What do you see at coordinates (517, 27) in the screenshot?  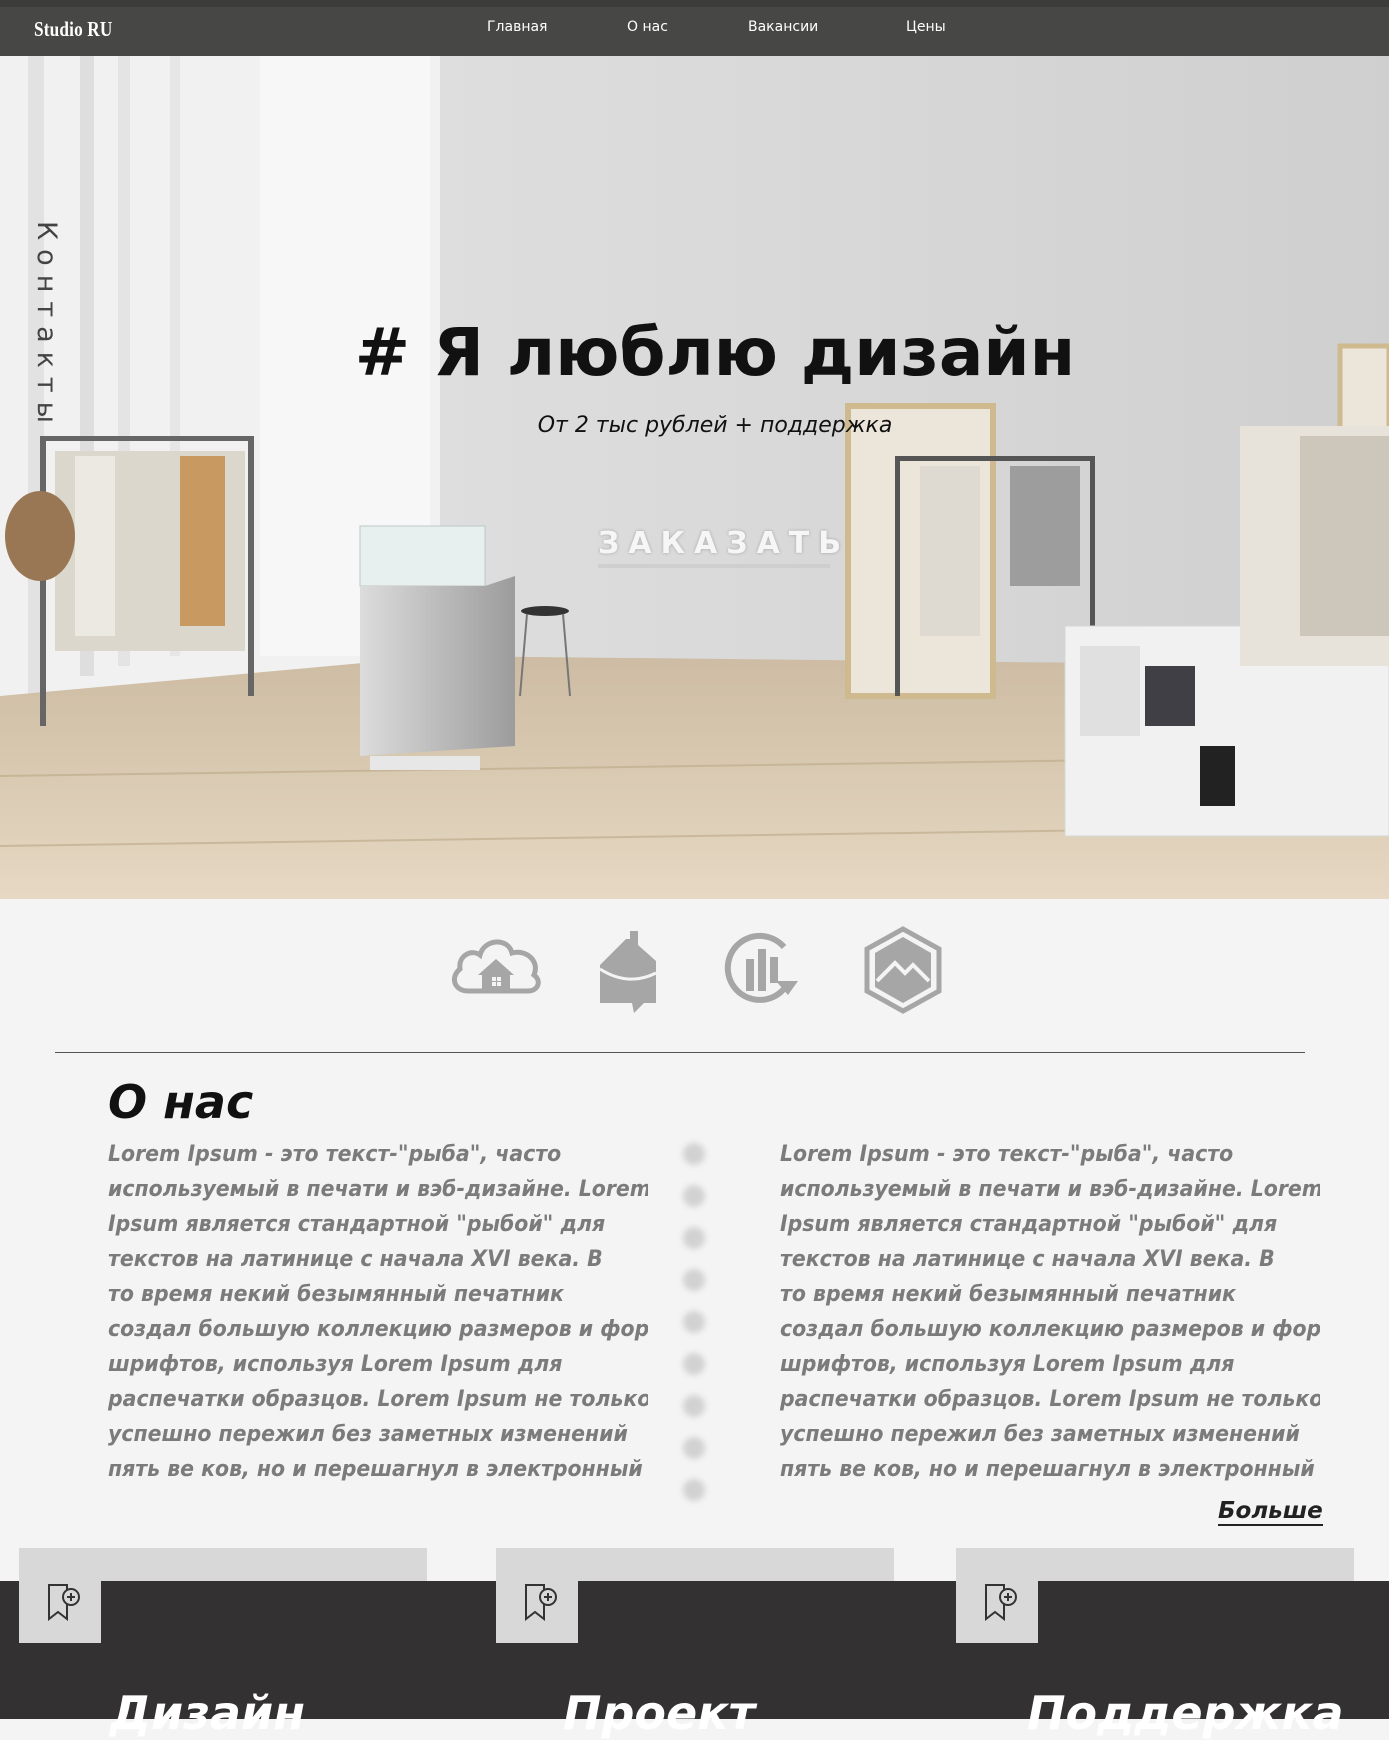 I see `nav-item-home: Главная` at bounding box center [517, 27].